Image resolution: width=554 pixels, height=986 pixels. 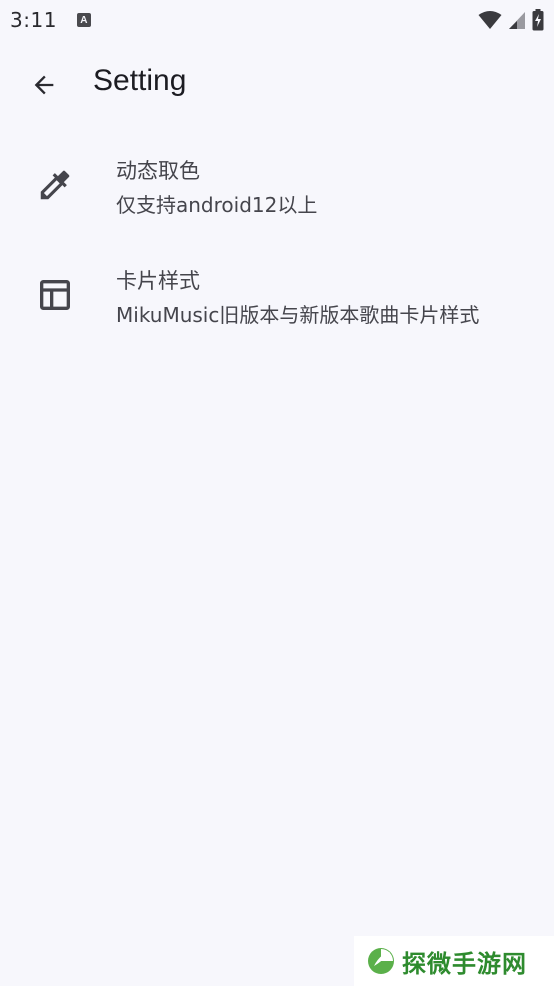 What do you see at coordinates (381, 961) in the screenshot?
I see `watermark-logo-icon` at bounding box center [381, 961].